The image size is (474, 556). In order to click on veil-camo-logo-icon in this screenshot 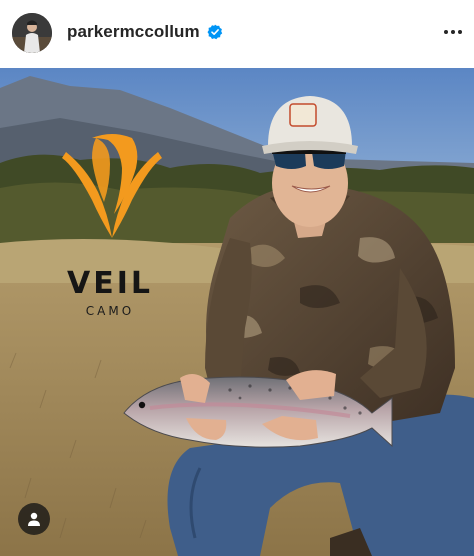, I will do `click(112, 186)`.